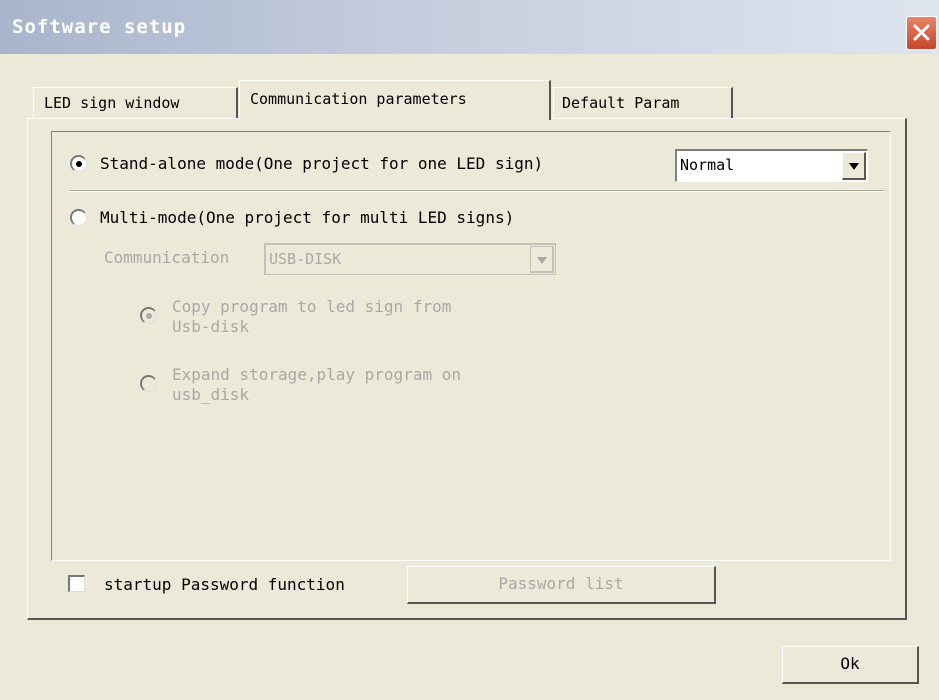  Describe the element at coordinates (224, 584) in the screenshot. I see `startup-password-label: startup Password function` at that location.